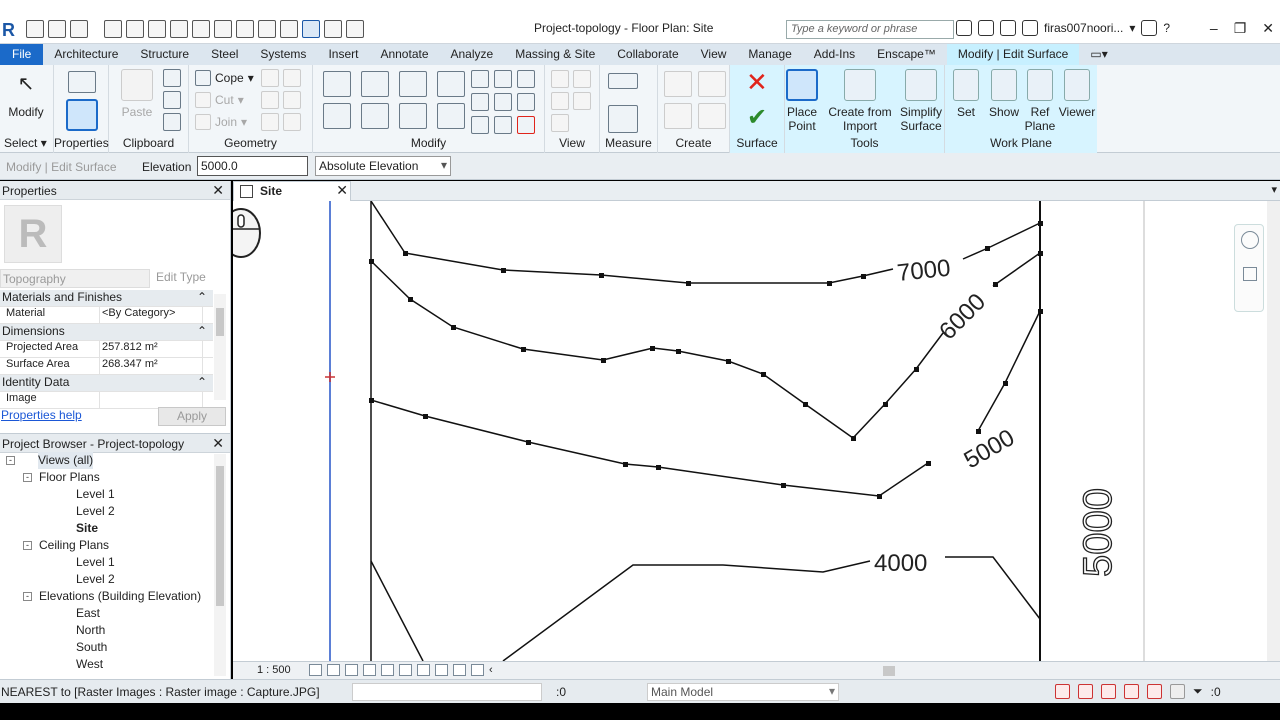 This screenshot has height=720, width=1280. Describe the element at coordinates (135, 29) in the screenshot. I see `redo-icon` at that location.